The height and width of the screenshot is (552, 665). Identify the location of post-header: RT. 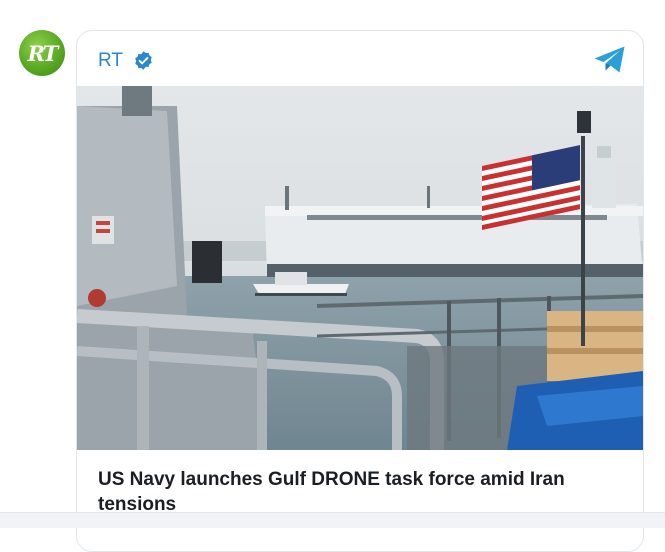
(360, 59).